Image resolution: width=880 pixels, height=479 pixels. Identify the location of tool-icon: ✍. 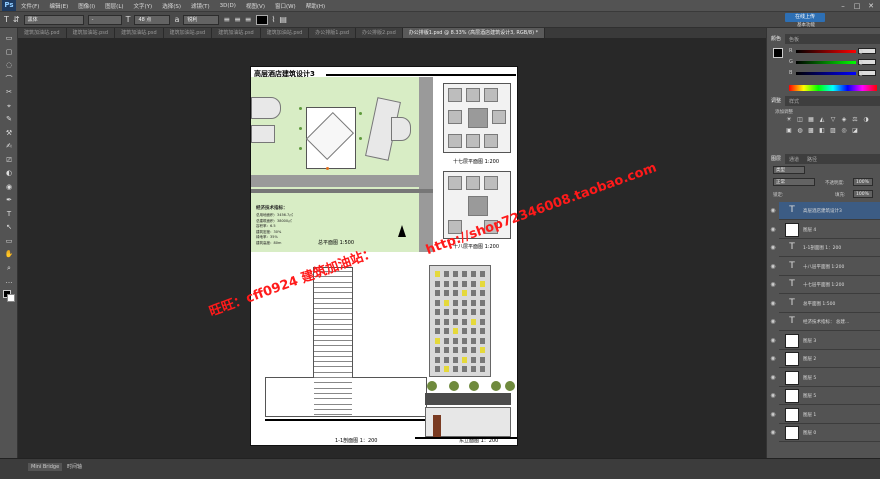
(9, 146).